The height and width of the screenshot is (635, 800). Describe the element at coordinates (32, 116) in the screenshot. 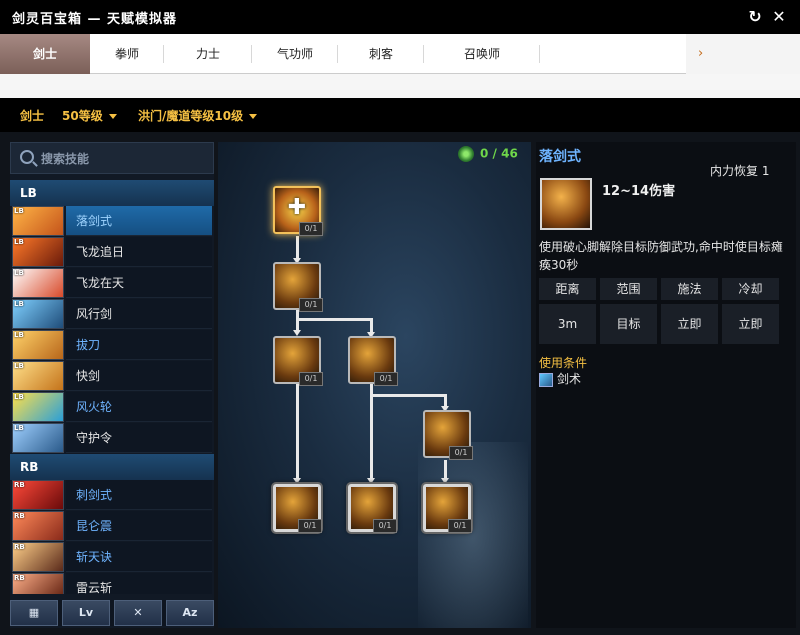

I see `class-label: 剑士` at that location.